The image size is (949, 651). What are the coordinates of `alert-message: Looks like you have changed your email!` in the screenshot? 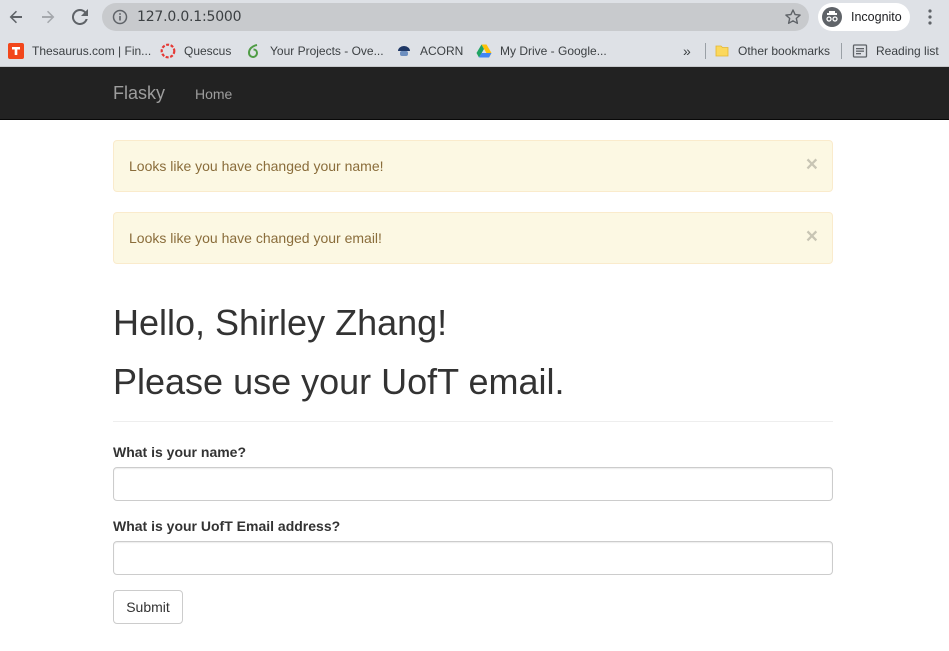 It's located at (255, 238).